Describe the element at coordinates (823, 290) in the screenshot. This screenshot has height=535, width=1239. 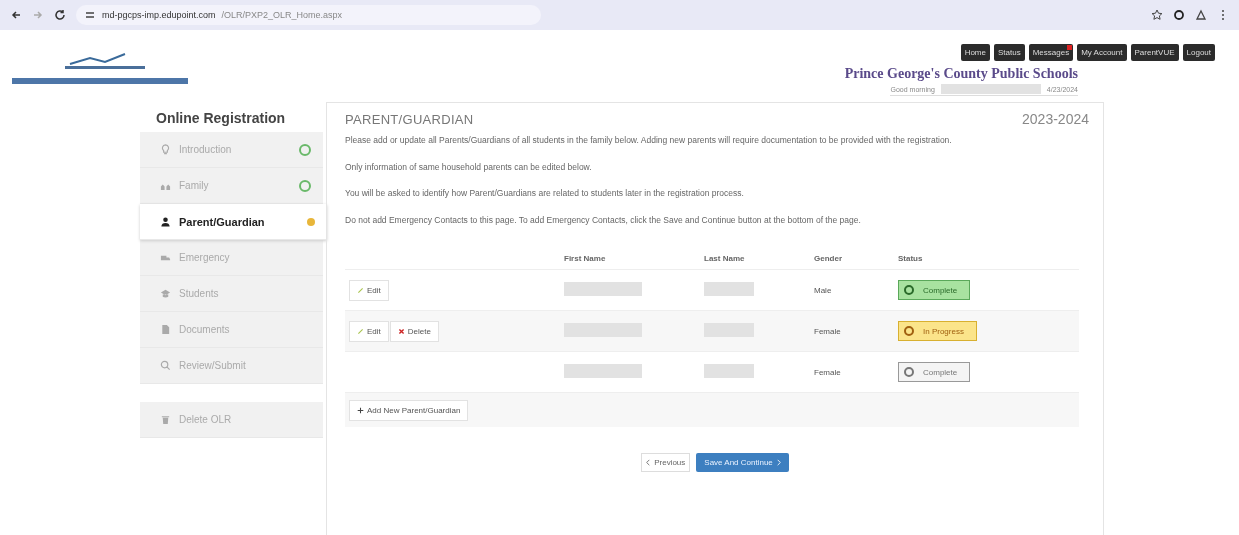
I see `table-cell-text: Male` at that location.